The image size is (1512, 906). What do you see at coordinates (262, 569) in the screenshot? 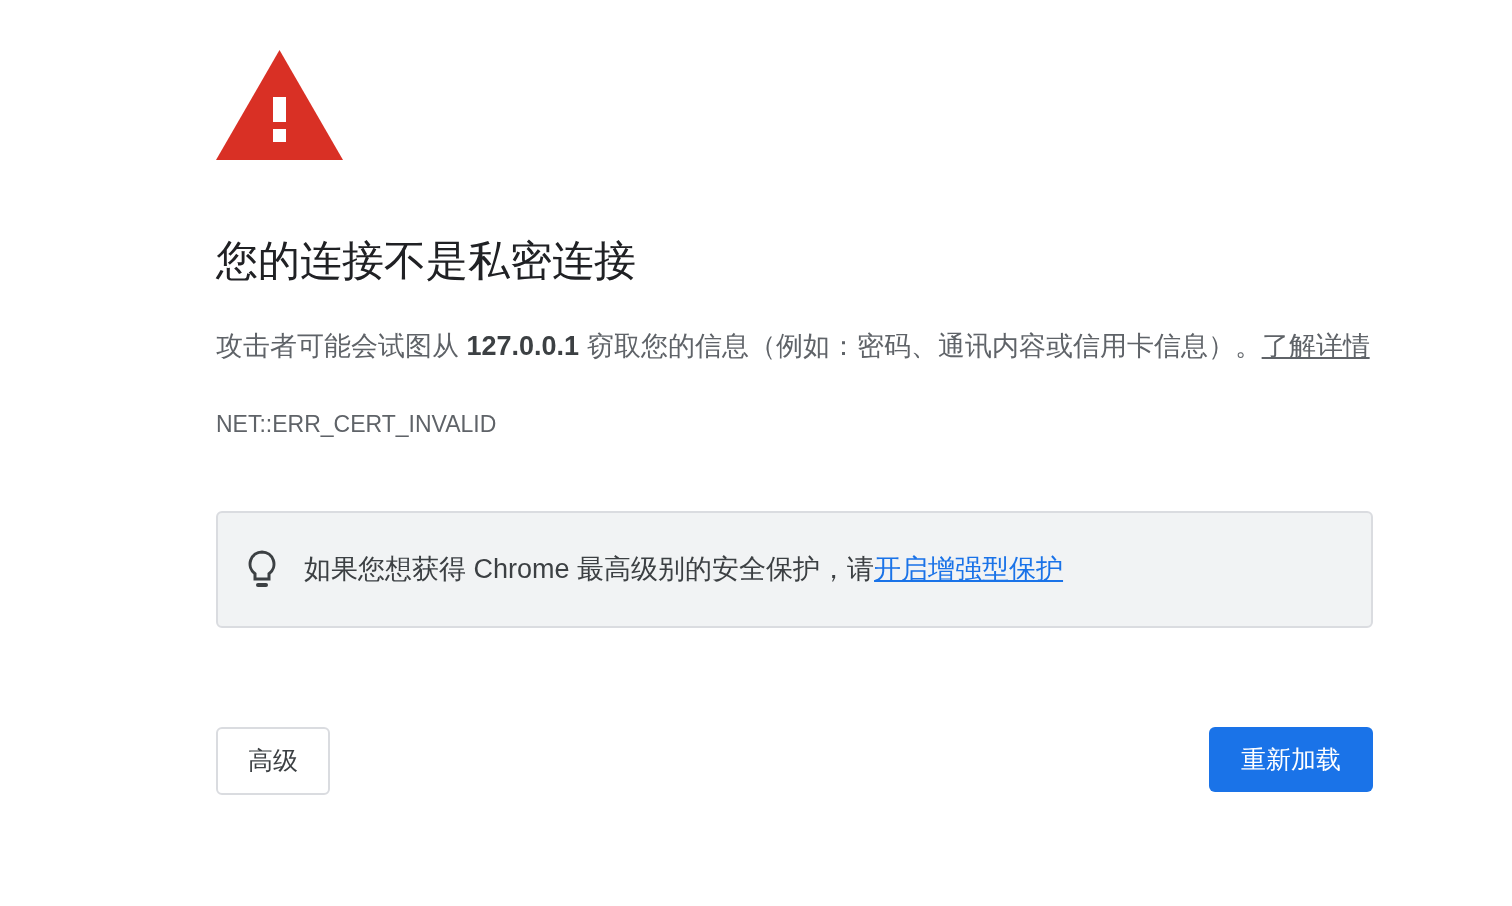
I see `lightbulb-icon` at bounding box center [262, 569].